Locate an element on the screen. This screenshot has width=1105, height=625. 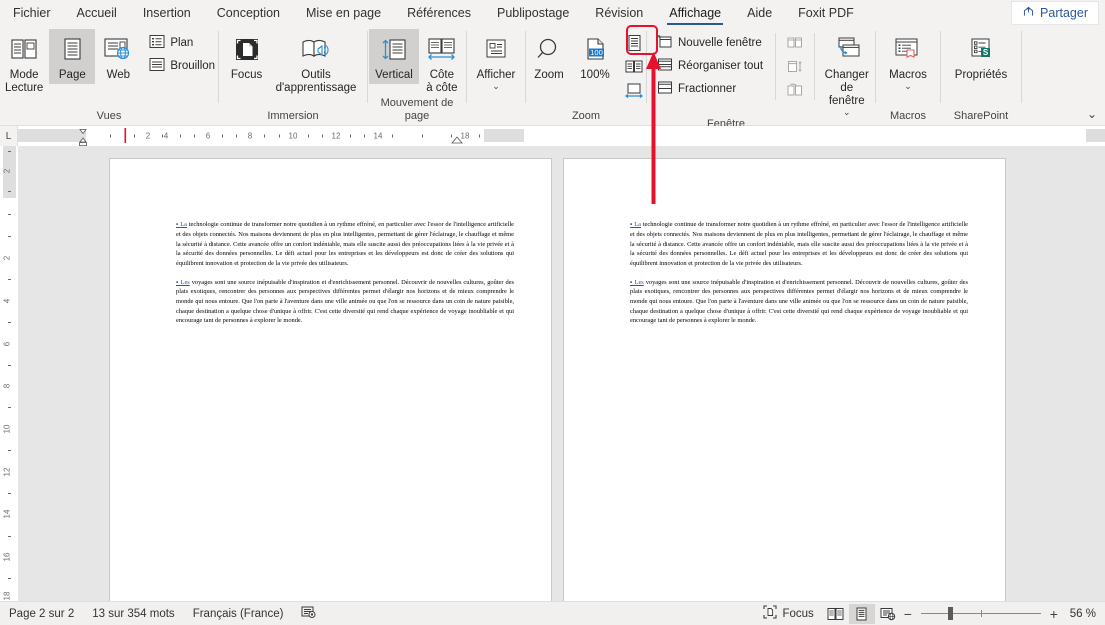
menu-item-references: Références is located at coordinates (439, 13).